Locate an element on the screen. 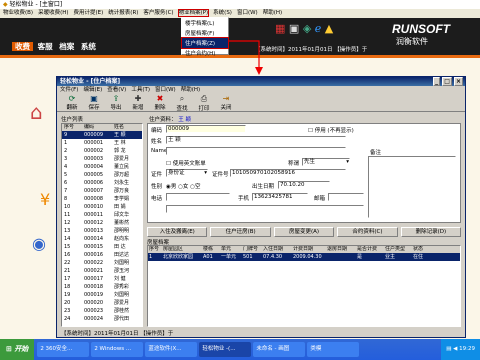  report-icon: ▦ is located at coordinates (280, 28).